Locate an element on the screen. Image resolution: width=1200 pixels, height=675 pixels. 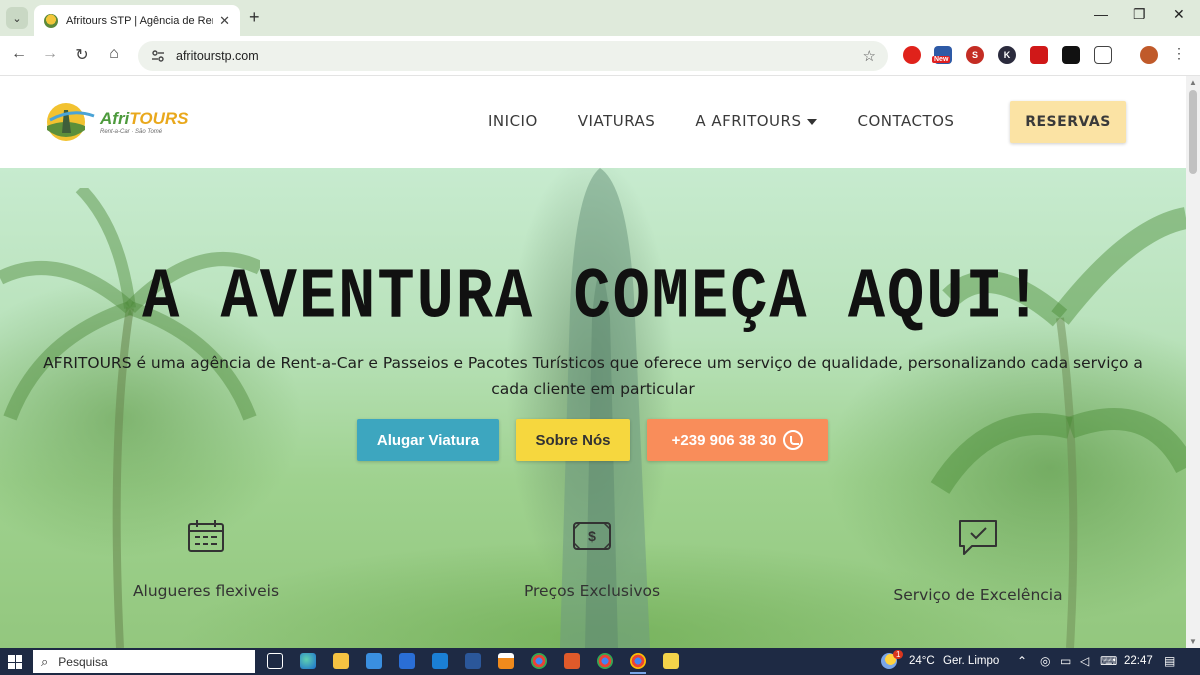
weather-temperature: 24°C is located at coordinates (922, 661).